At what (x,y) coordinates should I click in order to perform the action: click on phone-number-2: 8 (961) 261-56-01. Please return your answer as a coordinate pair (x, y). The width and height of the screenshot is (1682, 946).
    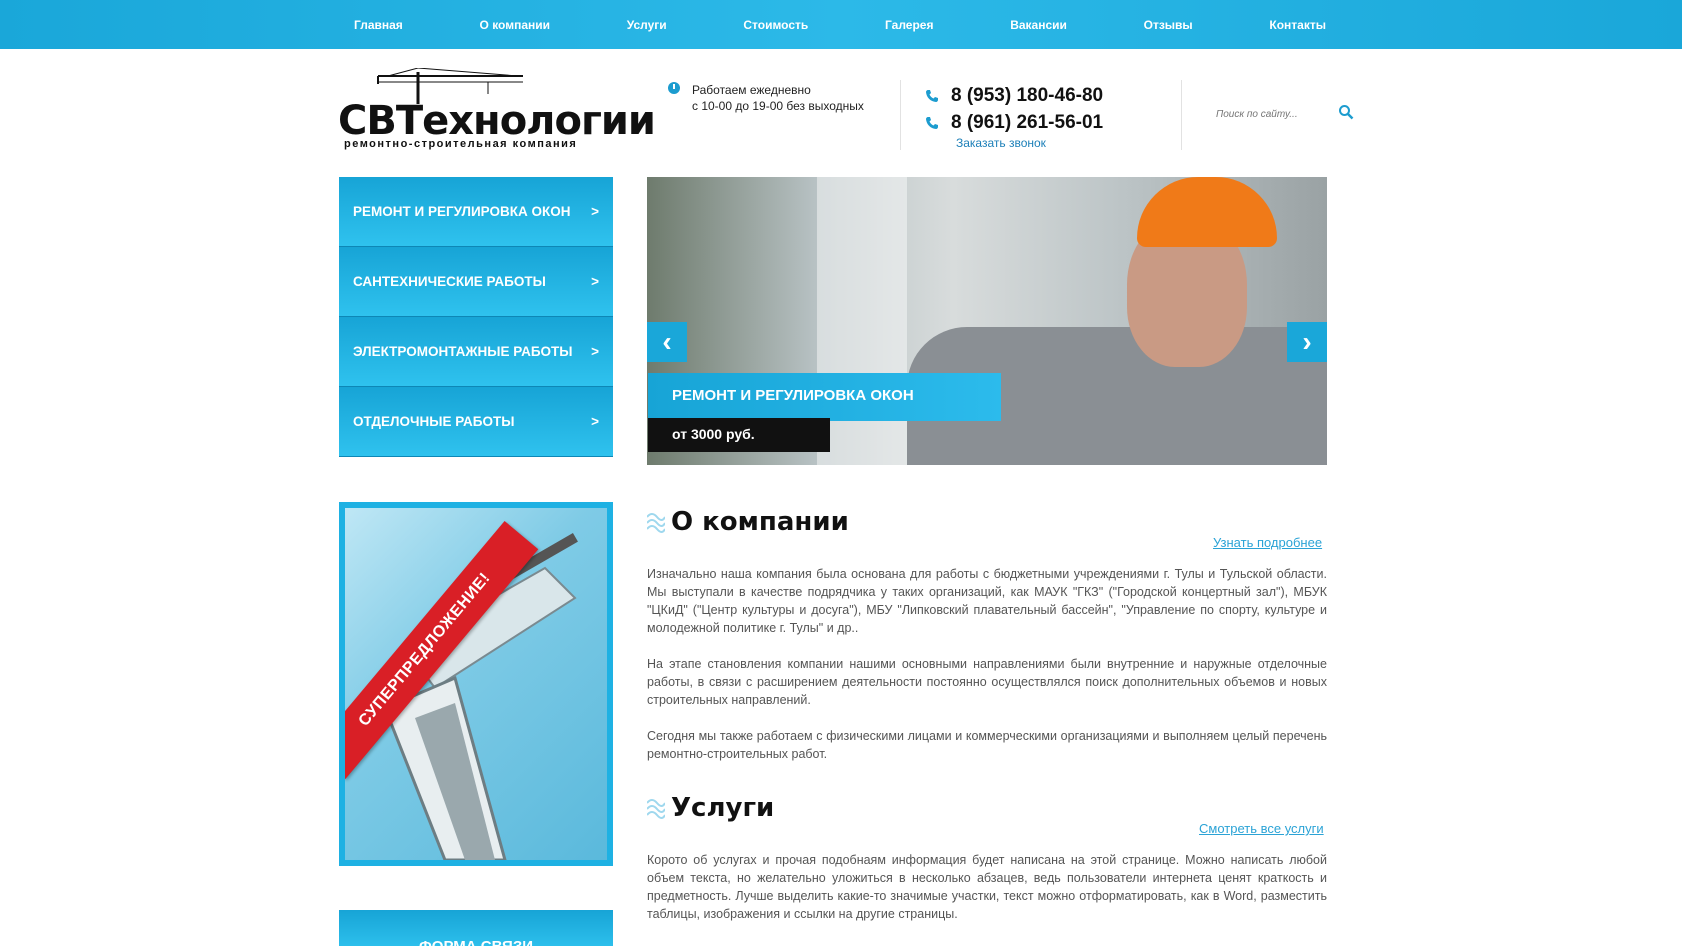
    Looking at the image, I should click on (1027, 123).